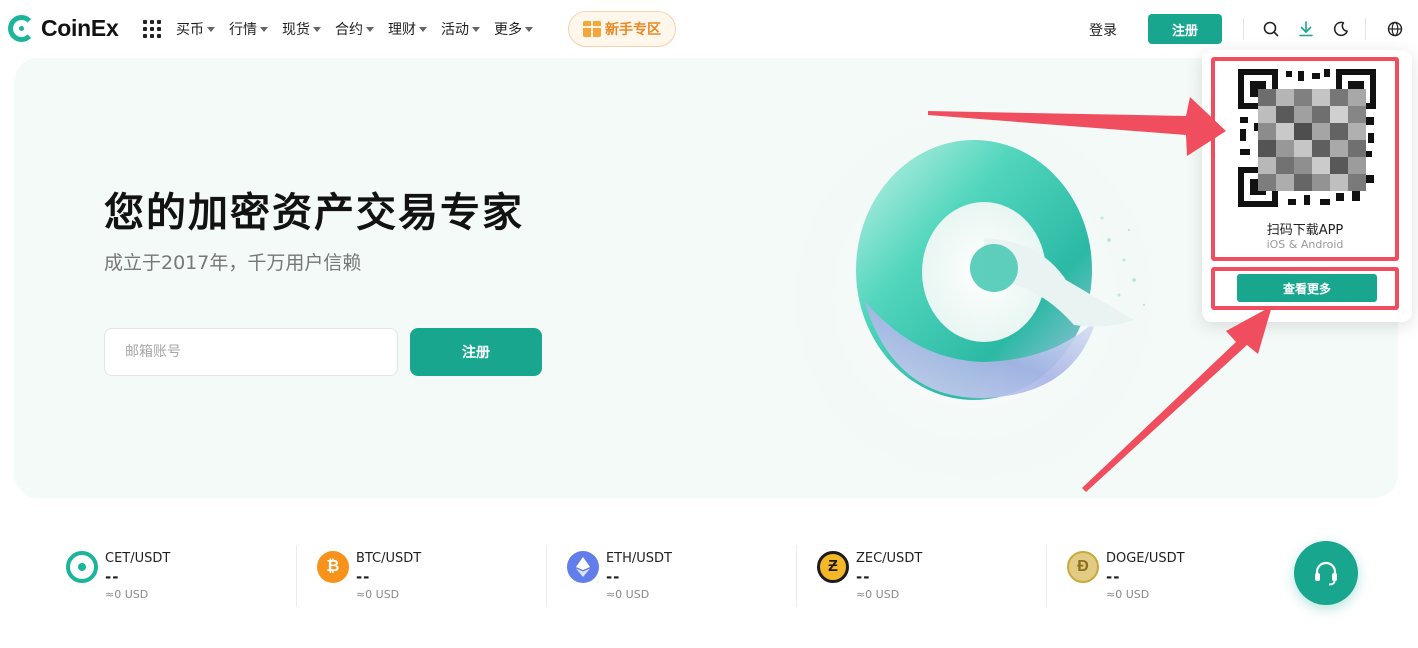  Describe the element at coordinates (152, 29) in the screenshot. I see `apps-grid-icon` at that location.